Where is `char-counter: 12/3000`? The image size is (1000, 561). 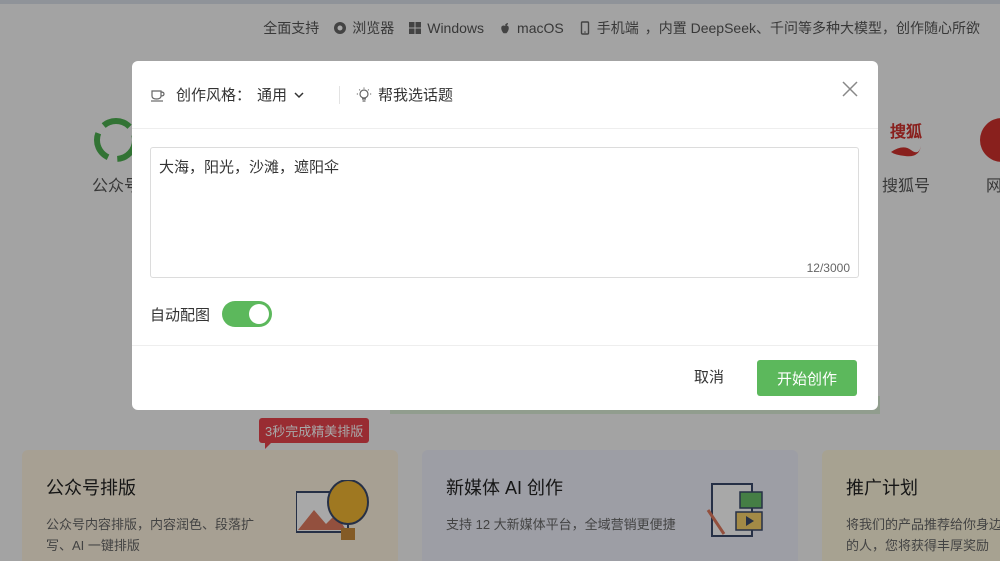 char-counter: 12/3000 is located at coordinates (828, 268).